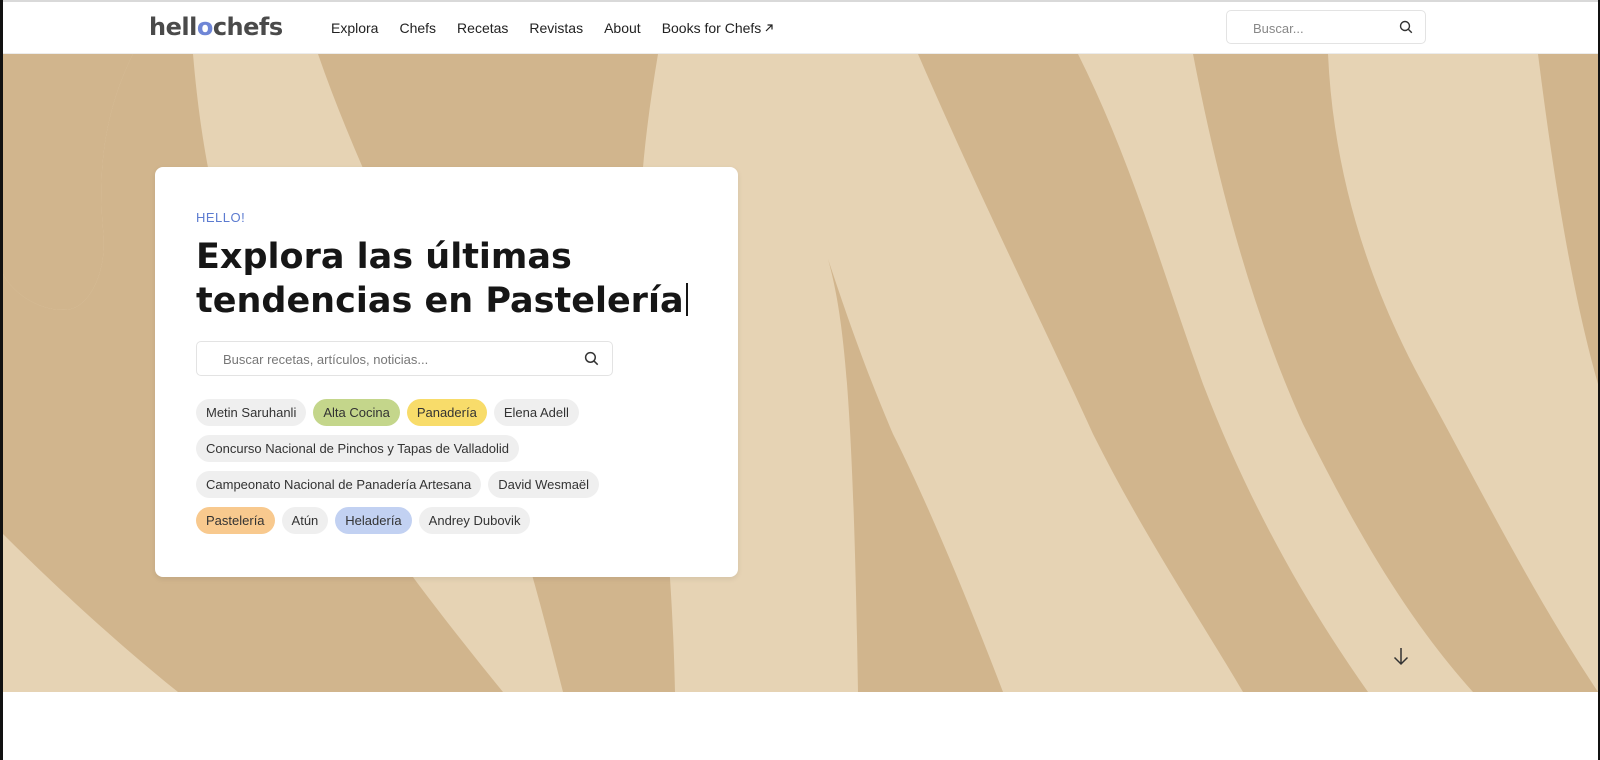 Image resolution: width=1600 pixels, height=760 pixels. What do you see at coordinates (417, 28) in the screenshot?
I see `nav-chefs: Chefs` at bounding box center [417, 28].